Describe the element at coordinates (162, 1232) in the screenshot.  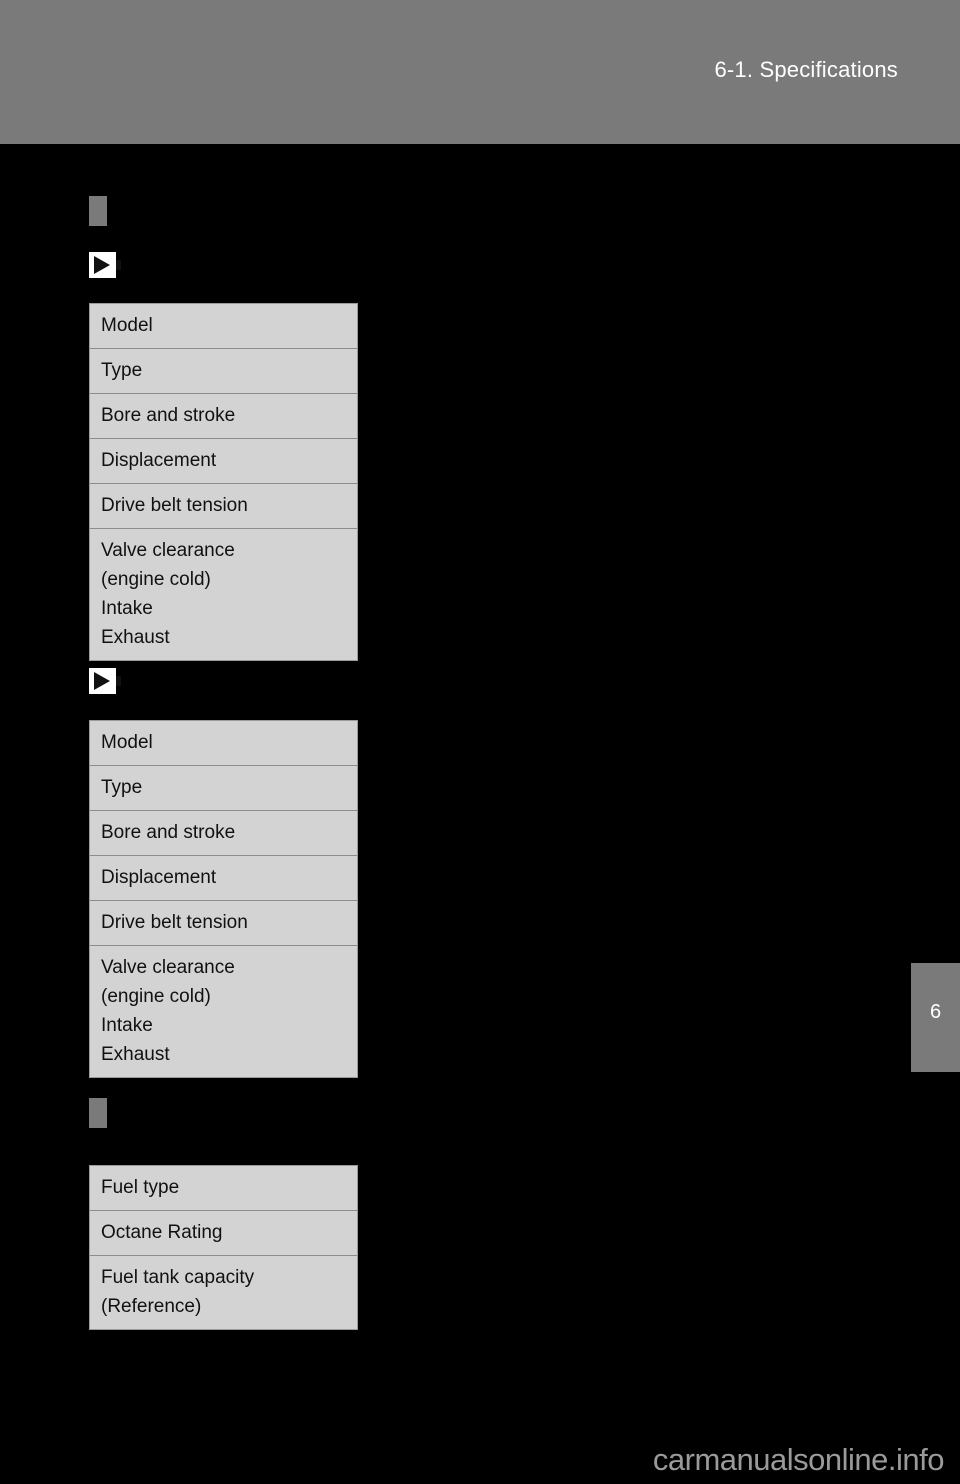
I see `spec-label: Octane Rating` at that location.